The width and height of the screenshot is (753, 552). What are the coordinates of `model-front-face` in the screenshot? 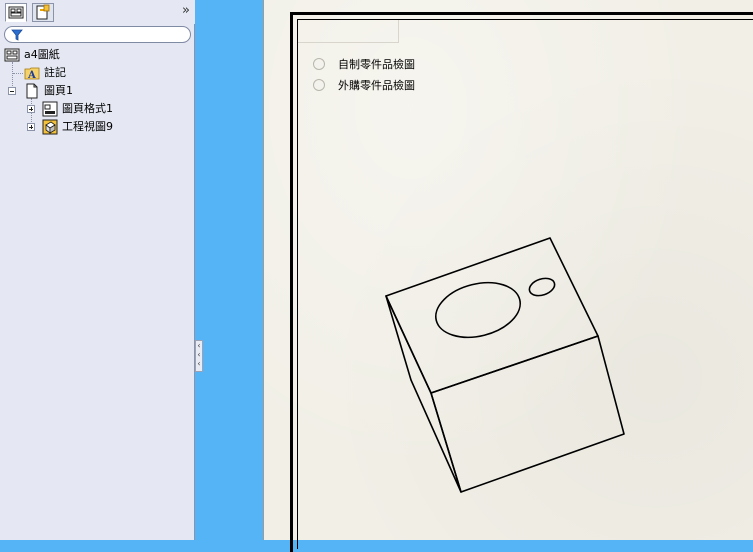 It's located at (527, 414).